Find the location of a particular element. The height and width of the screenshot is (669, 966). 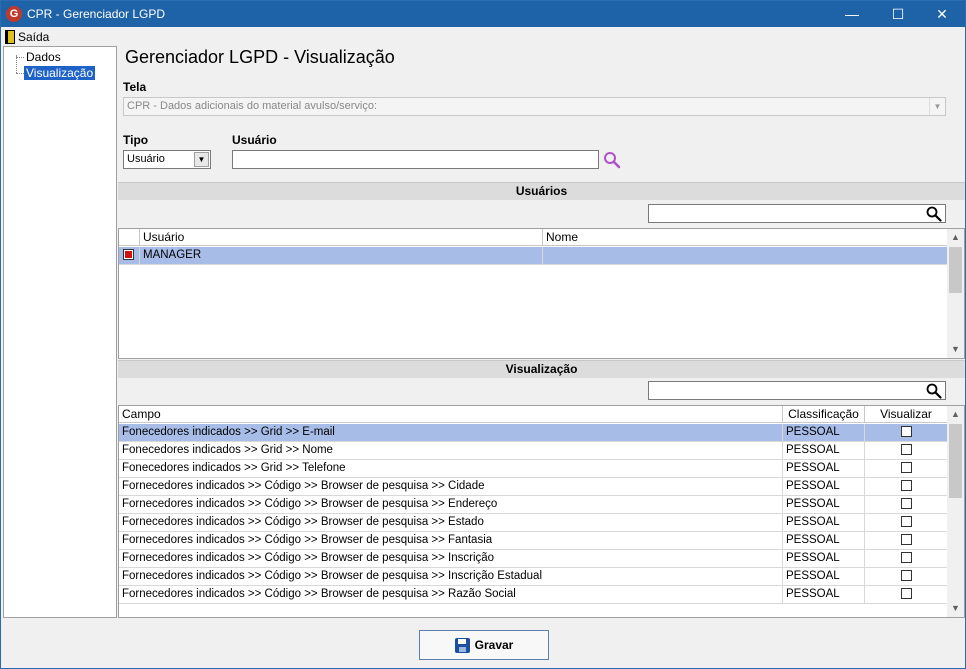

window-title: CPR - Gerenciador LGPD is located at coordinates (96, 14).